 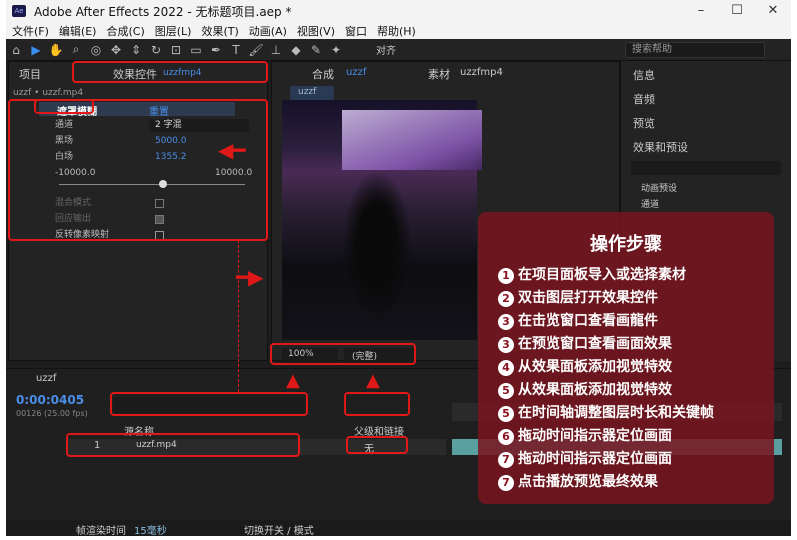 What do you see at coordinates (773, 11) in the screenshot?
I see `close-button: ✕` at bounding box center [773, 11].